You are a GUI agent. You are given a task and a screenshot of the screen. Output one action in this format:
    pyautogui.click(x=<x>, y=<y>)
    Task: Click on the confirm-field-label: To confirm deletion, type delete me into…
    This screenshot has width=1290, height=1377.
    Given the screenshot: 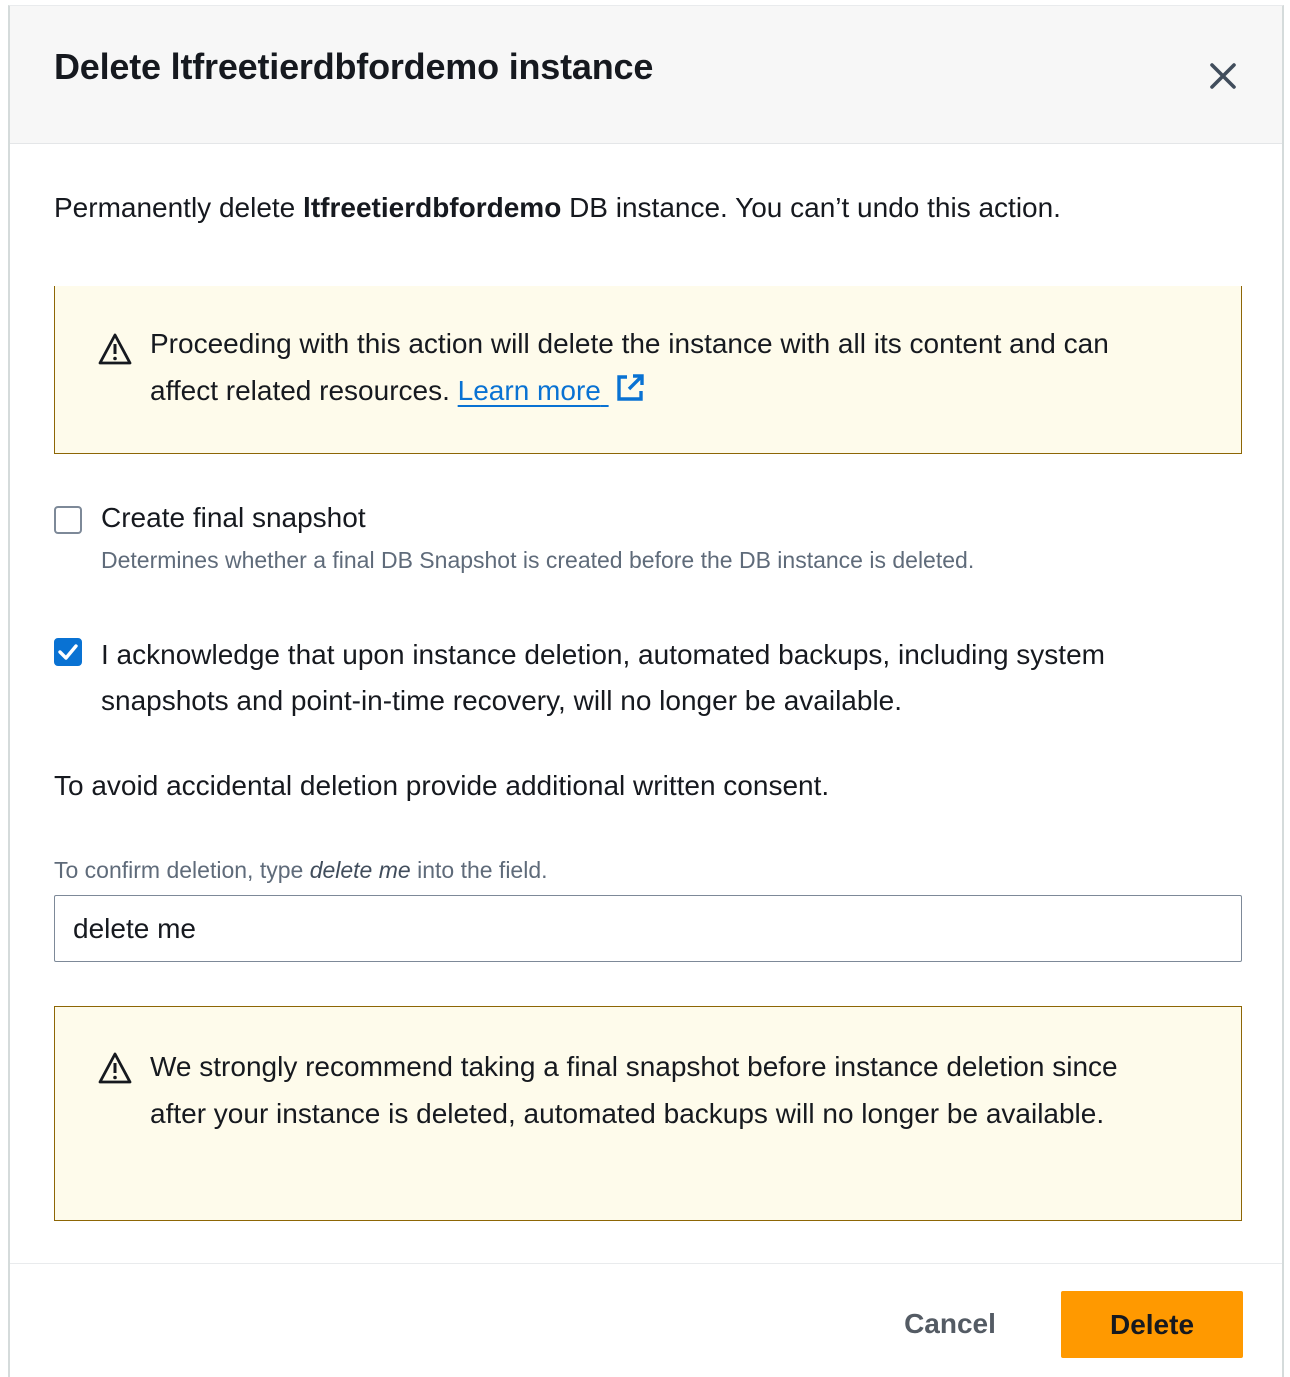 What is the action you would take?
    pyautogui.click(x=301, y=870)
    